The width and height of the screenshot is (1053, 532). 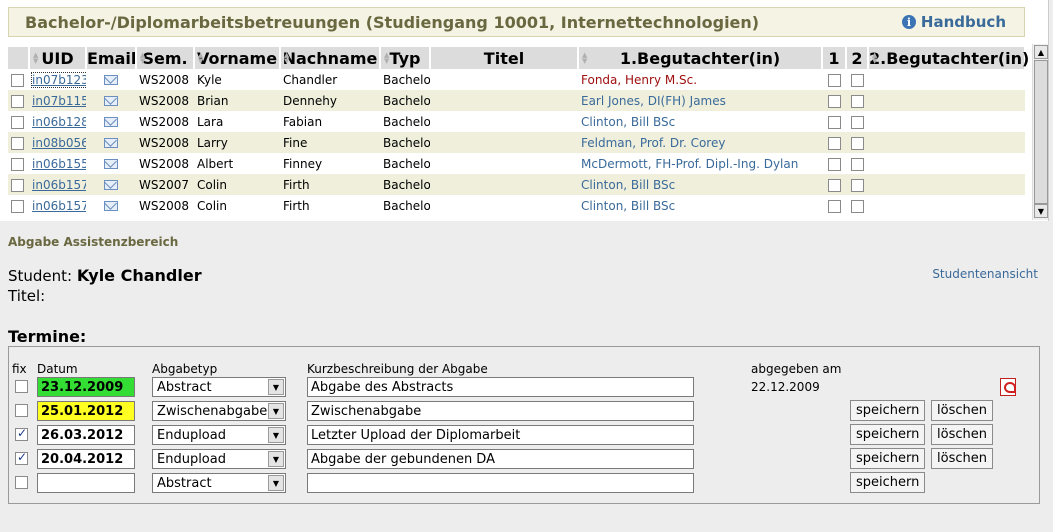 I want to click on uid-link: in07b115, so click(x=59, y=101).